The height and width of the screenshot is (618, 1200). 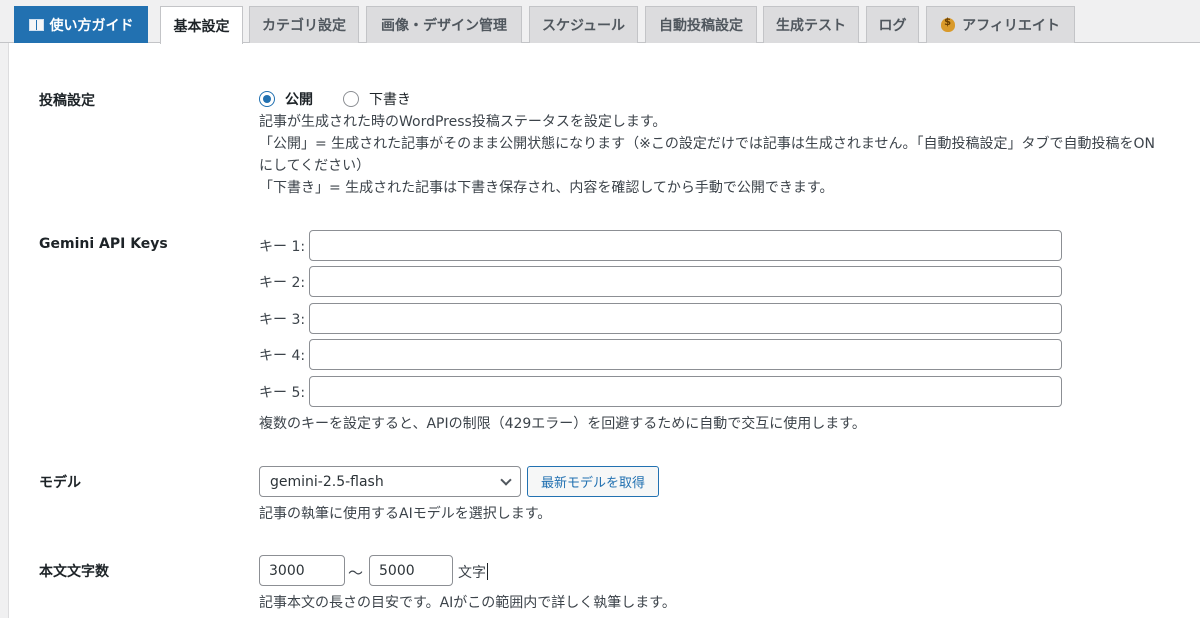 I want to click on tab-basic-settings-label: 基本設定, so click(x=201, y=26).